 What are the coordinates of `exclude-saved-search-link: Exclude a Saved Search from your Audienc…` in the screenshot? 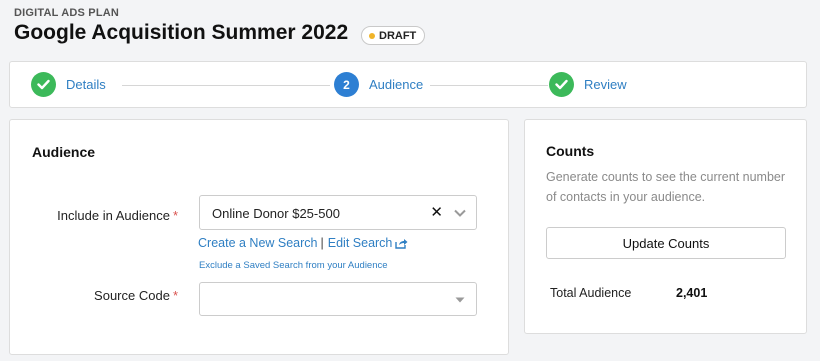 It's located at (293, 265).